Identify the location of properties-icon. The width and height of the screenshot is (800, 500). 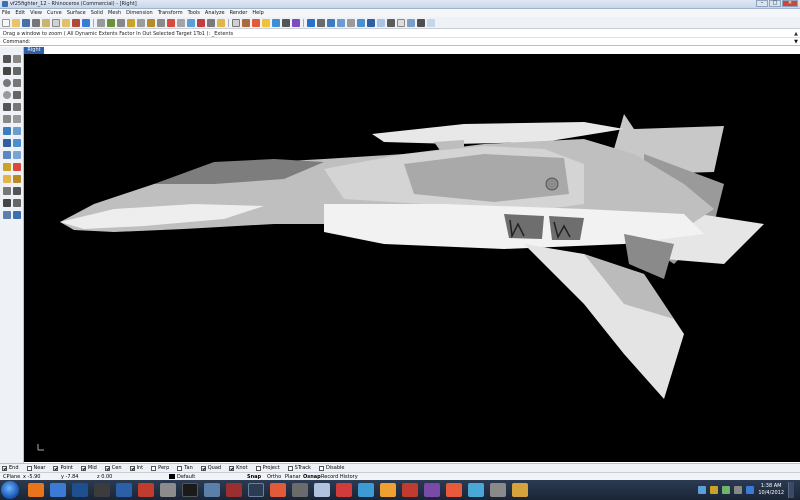
(246, 22).